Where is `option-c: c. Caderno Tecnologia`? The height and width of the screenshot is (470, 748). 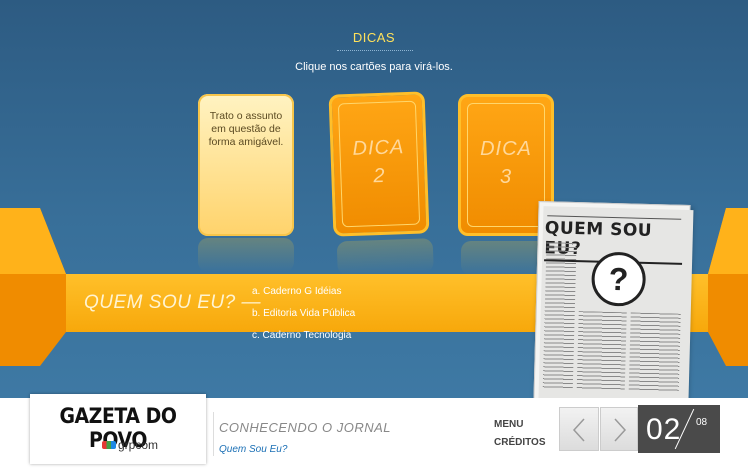 option-c: c. Caderno Tecnologia is located at coordinates (303, 336).